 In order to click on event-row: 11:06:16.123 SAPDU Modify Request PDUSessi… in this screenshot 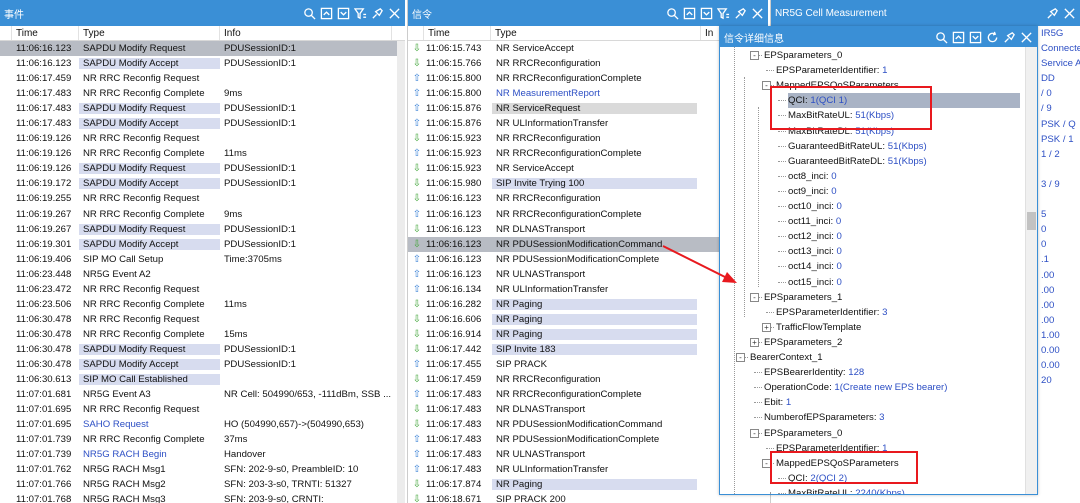, I will do `click(202, 49)`.